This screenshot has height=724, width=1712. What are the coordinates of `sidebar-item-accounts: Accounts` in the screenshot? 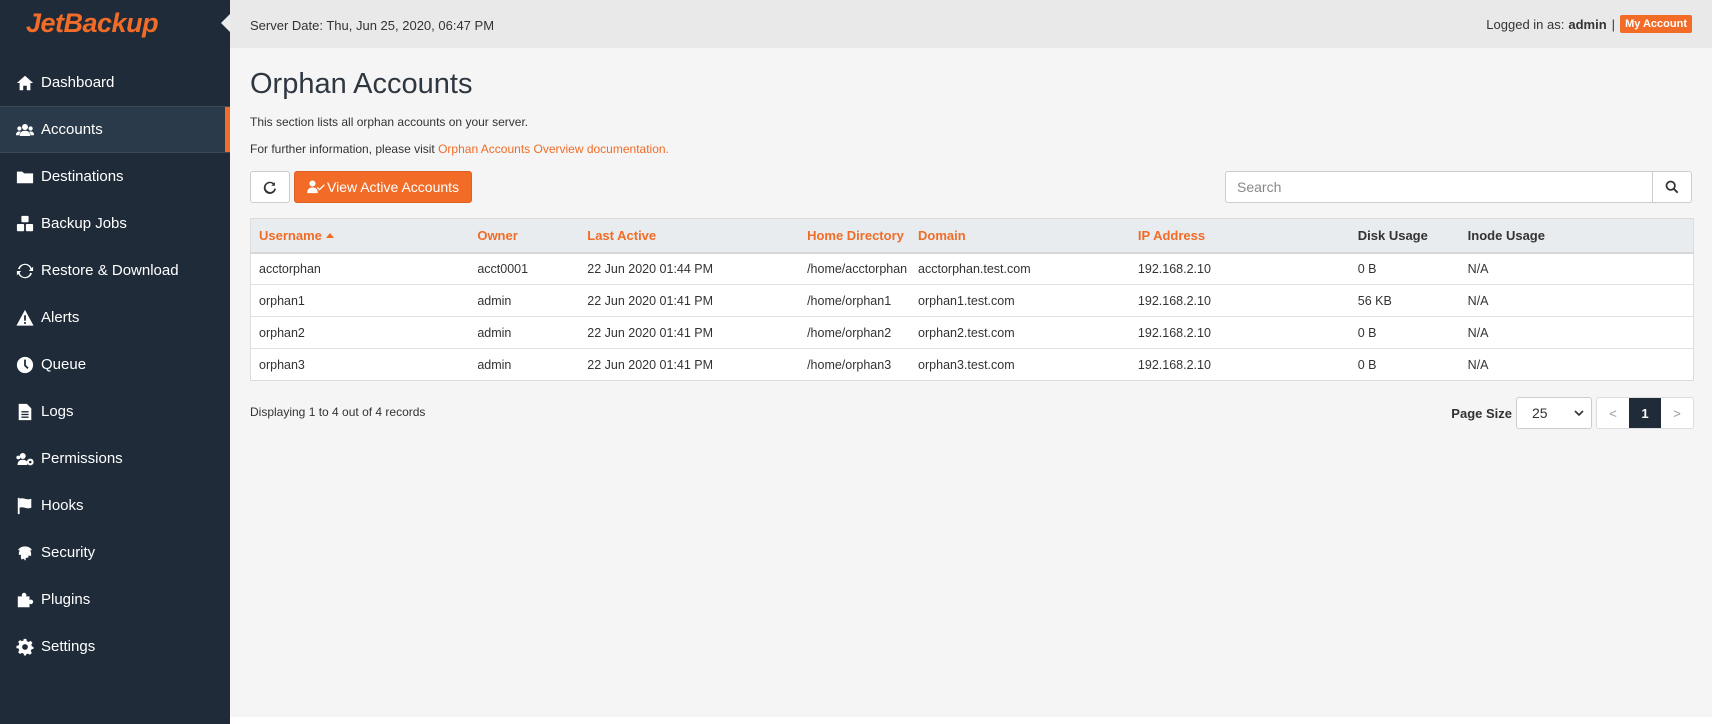 It's located at (115, 129).